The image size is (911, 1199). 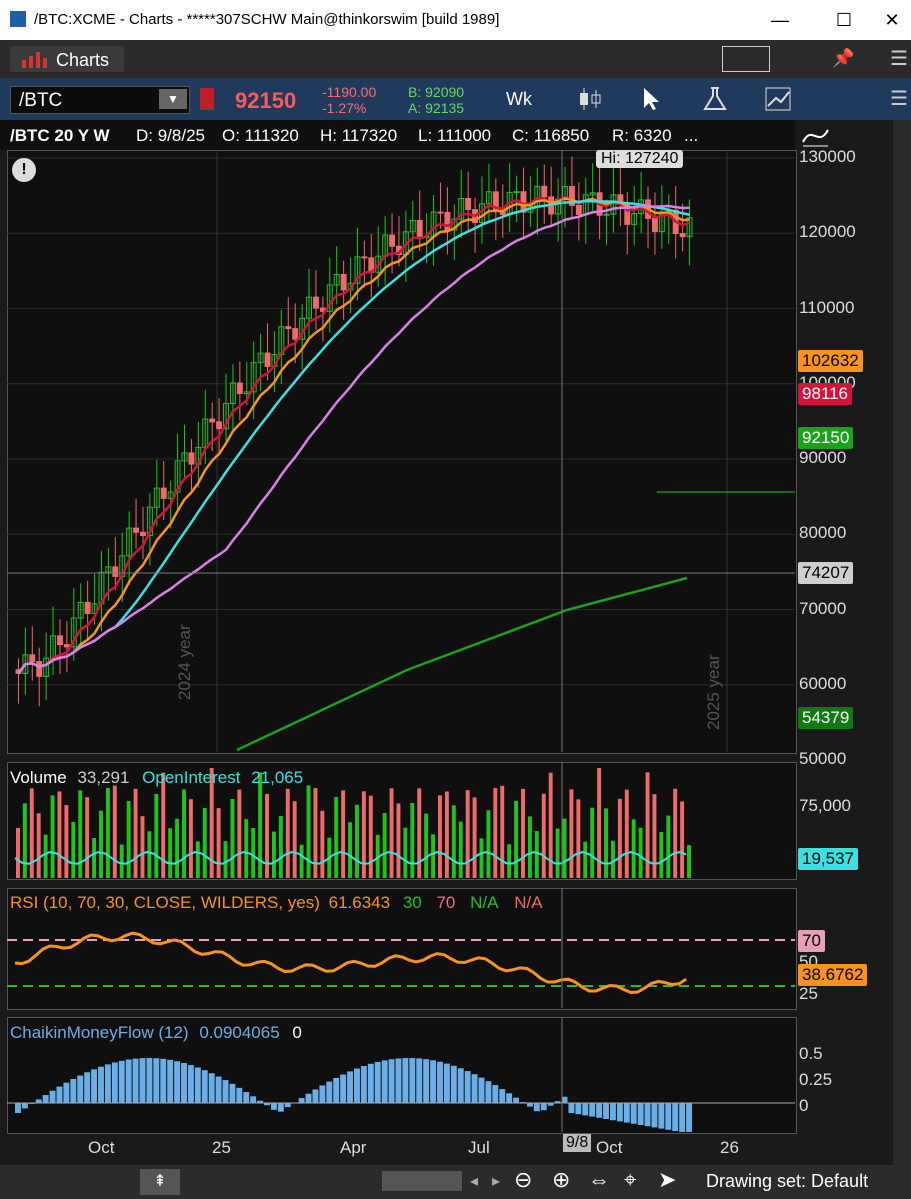 What do you see at coordinates (652, 99) in the screenshot?
I see `cursor-icon` at bounding box center [652, 99].